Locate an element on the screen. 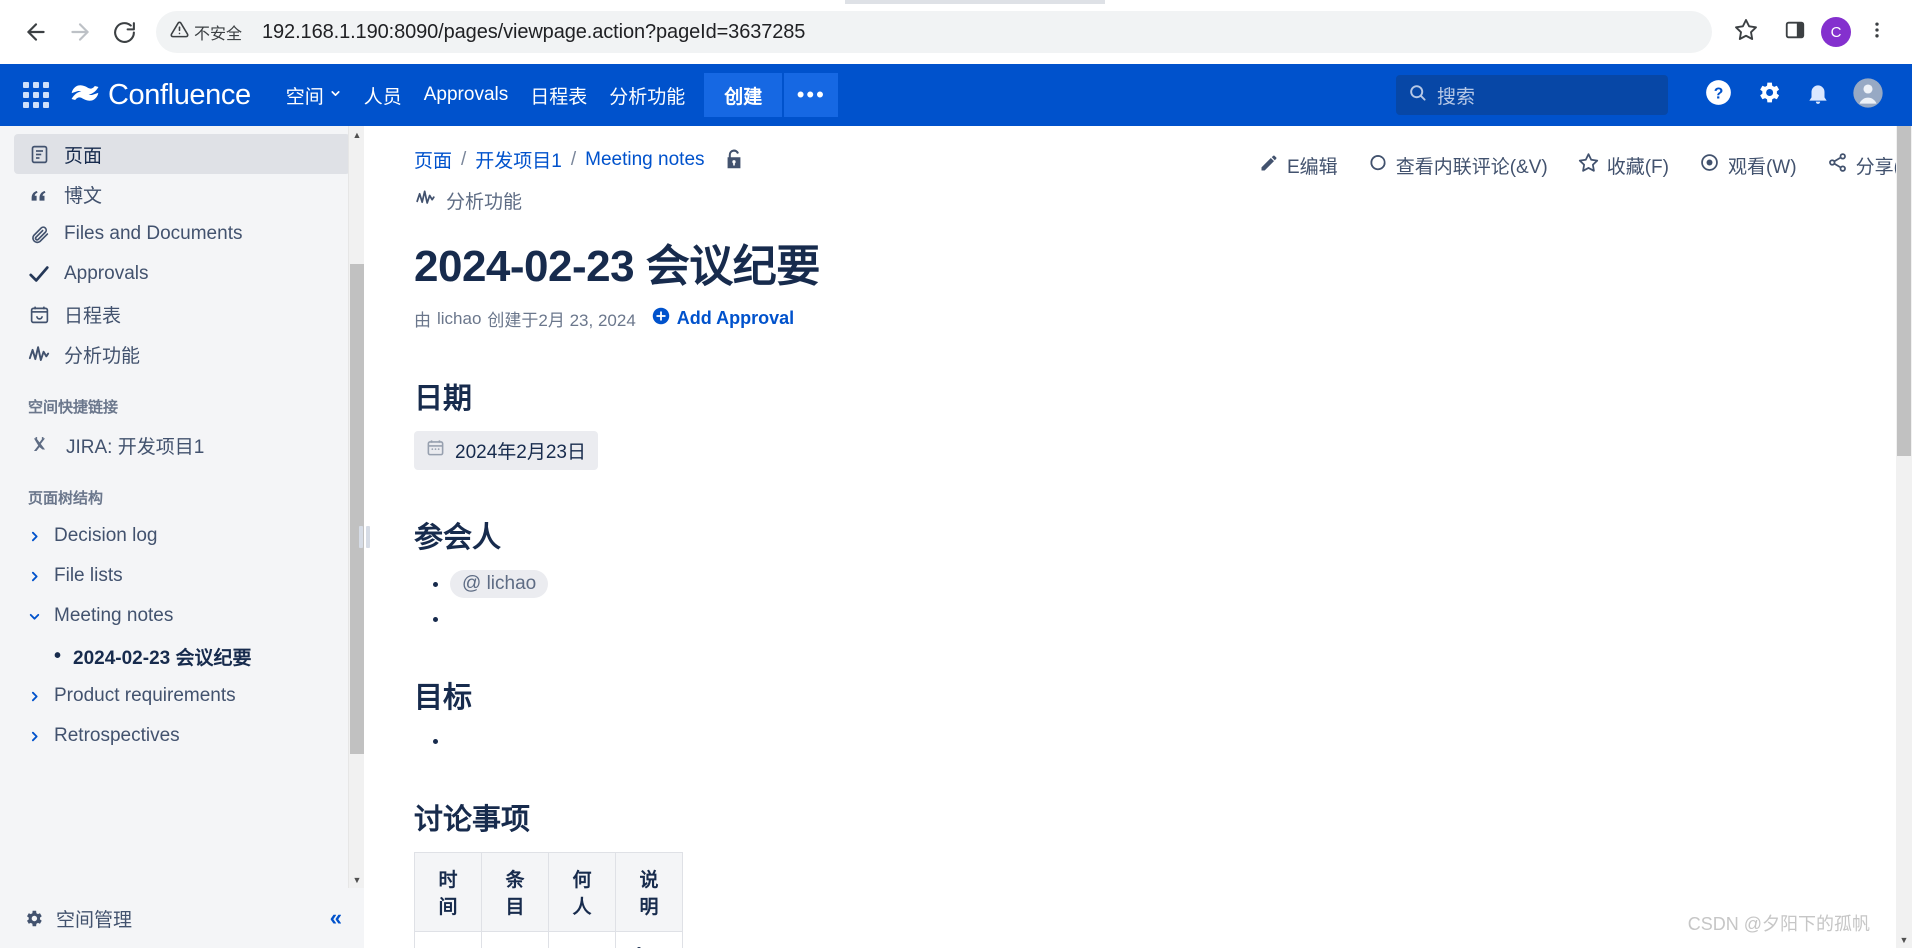 The width and height of the screenshot is (1912, 948). reload-button is located at coordinates (124, 32).